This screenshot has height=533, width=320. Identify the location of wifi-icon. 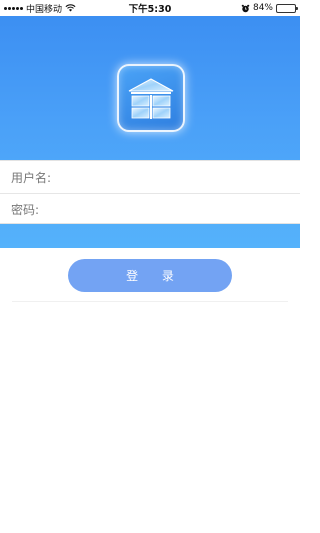
(70, 8).